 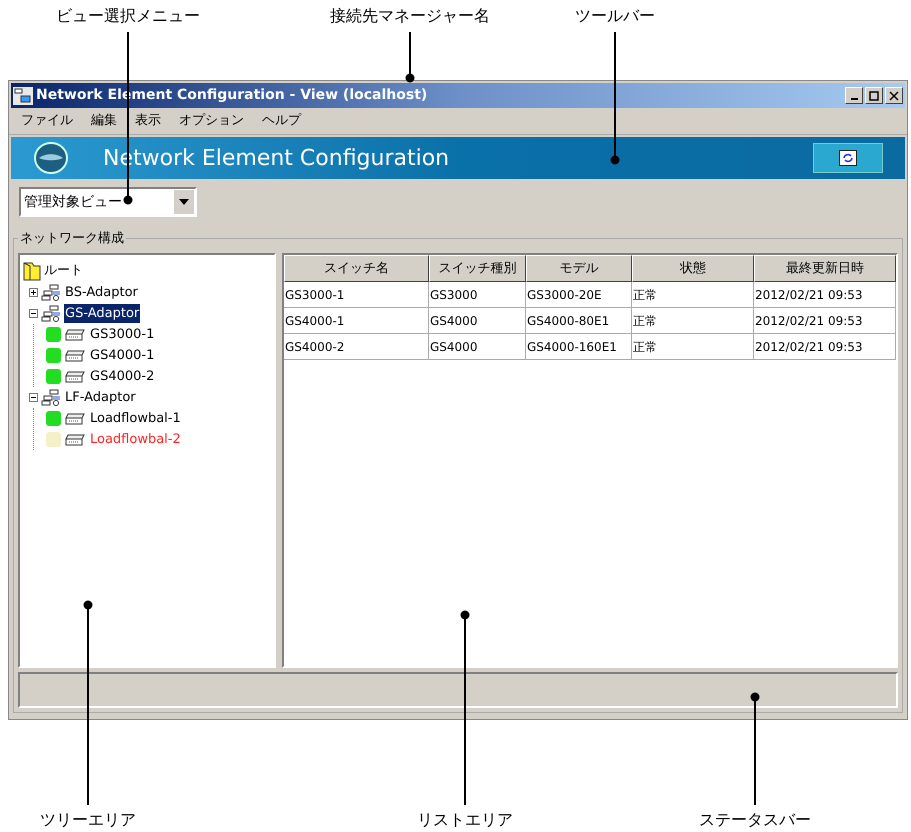 I want to click on tree-item: Loadflowbal-2, so click(x=135, y=440).